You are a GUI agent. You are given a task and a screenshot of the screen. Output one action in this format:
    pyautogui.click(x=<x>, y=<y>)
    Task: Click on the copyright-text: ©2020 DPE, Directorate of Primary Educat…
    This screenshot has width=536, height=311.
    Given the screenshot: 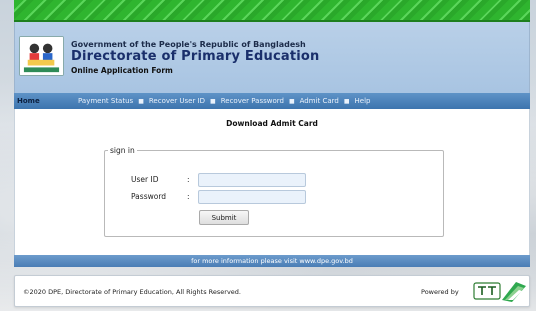 What is the action you would take?
    pyautogui.click(x=132, y=292)
    